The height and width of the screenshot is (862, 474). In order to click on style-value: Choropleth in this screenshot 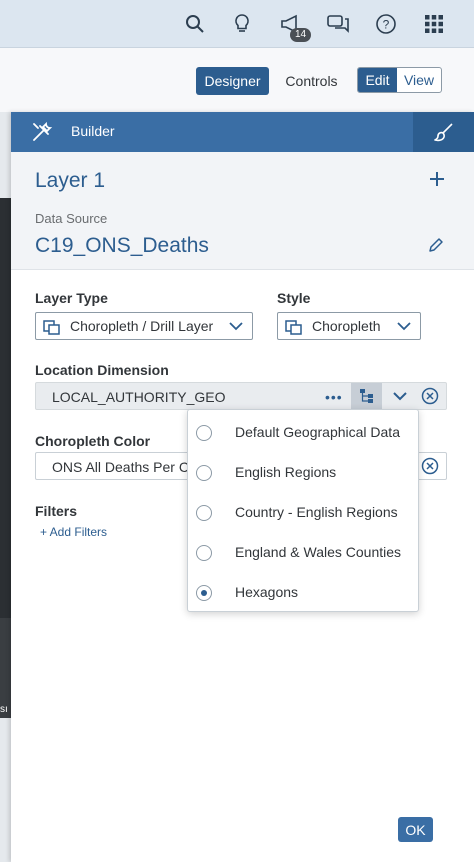, I will do `click(346, 326)`.